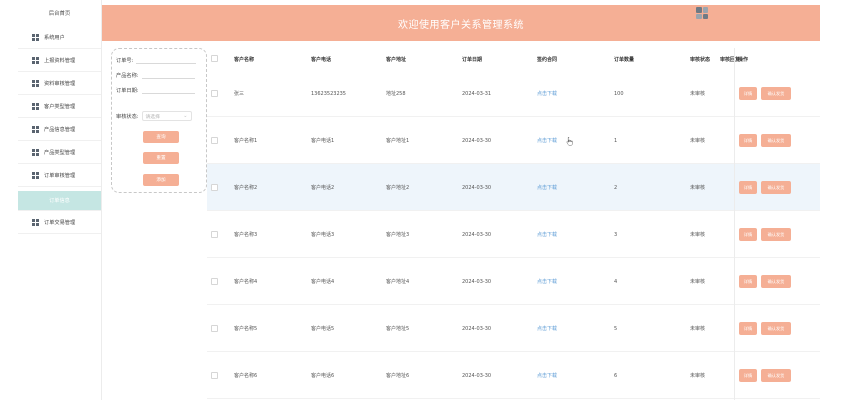 This screenshot has width=846, height=420. I want to click on review-status-label: 审核状态:, so click(127, 116).